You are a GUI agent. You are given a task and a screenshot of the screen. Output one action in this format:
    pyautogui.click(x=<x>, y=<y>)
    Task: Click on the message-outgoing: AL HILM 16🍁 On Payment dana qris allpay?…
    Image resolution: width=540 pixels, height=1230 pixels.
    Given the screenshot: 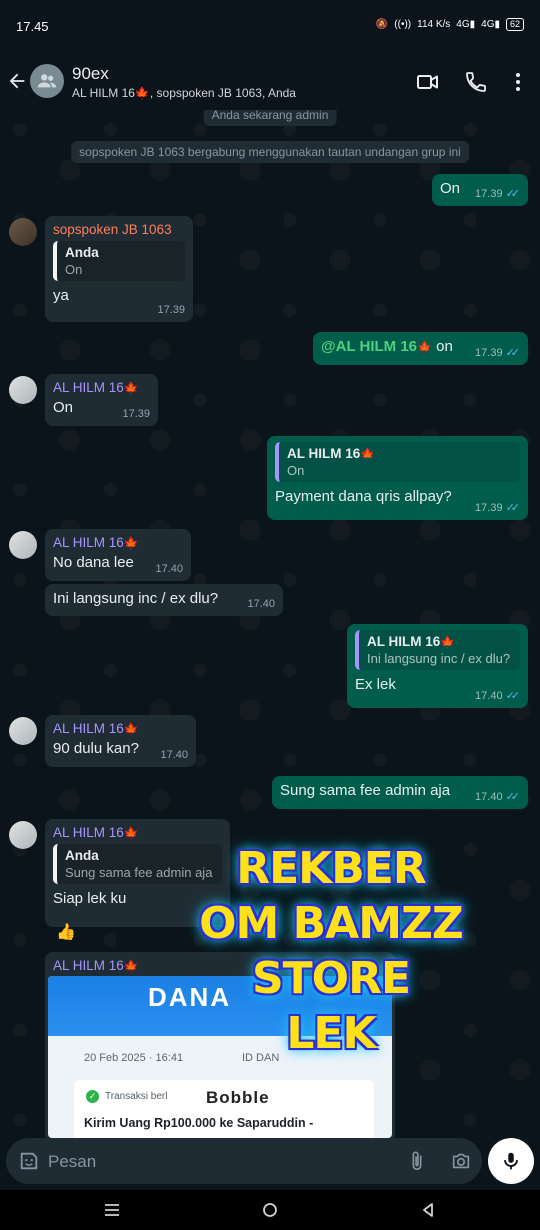 What is the action you would take?
    pyautogui.click(x=397, y=478)
    